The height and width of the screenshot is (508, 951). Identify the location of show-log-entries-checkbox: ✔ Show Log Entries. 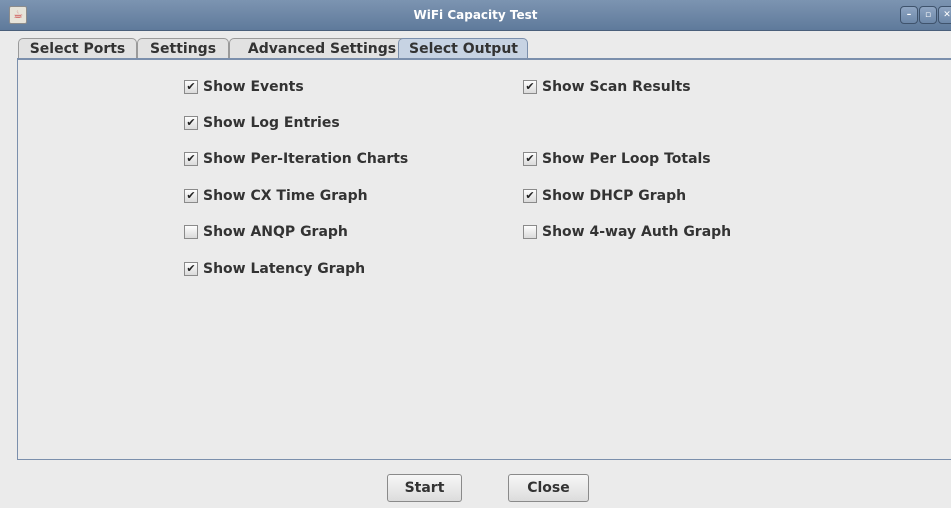
(262, 123).